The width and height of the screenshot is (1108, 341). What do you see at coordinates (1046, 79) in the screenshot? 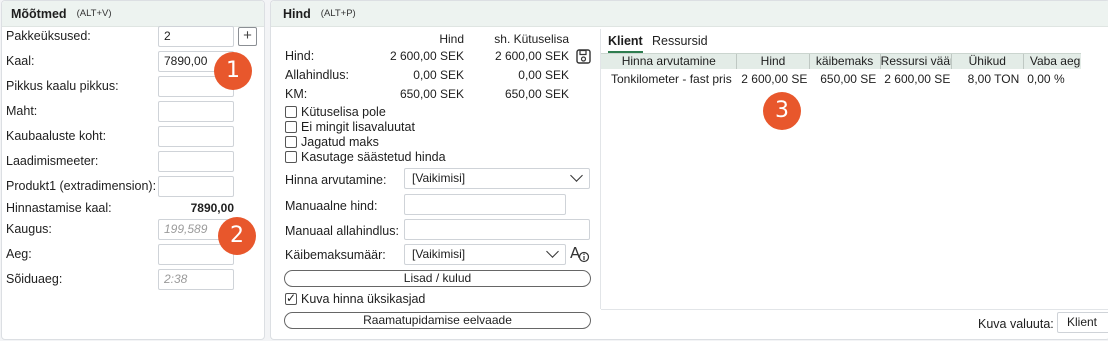
I see `cell-vaba-aeg: 0,00 %` at bounding box center [1046, 79].